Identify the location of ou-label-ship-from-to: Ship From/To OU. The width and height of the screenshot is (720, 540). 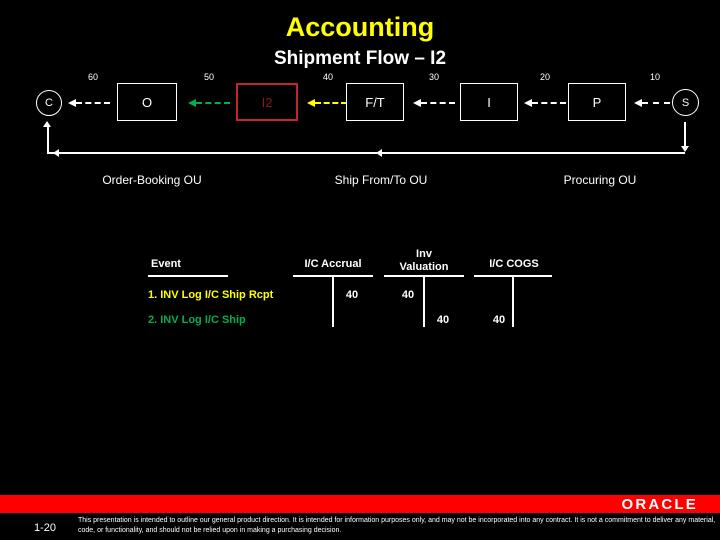
(381, 180).